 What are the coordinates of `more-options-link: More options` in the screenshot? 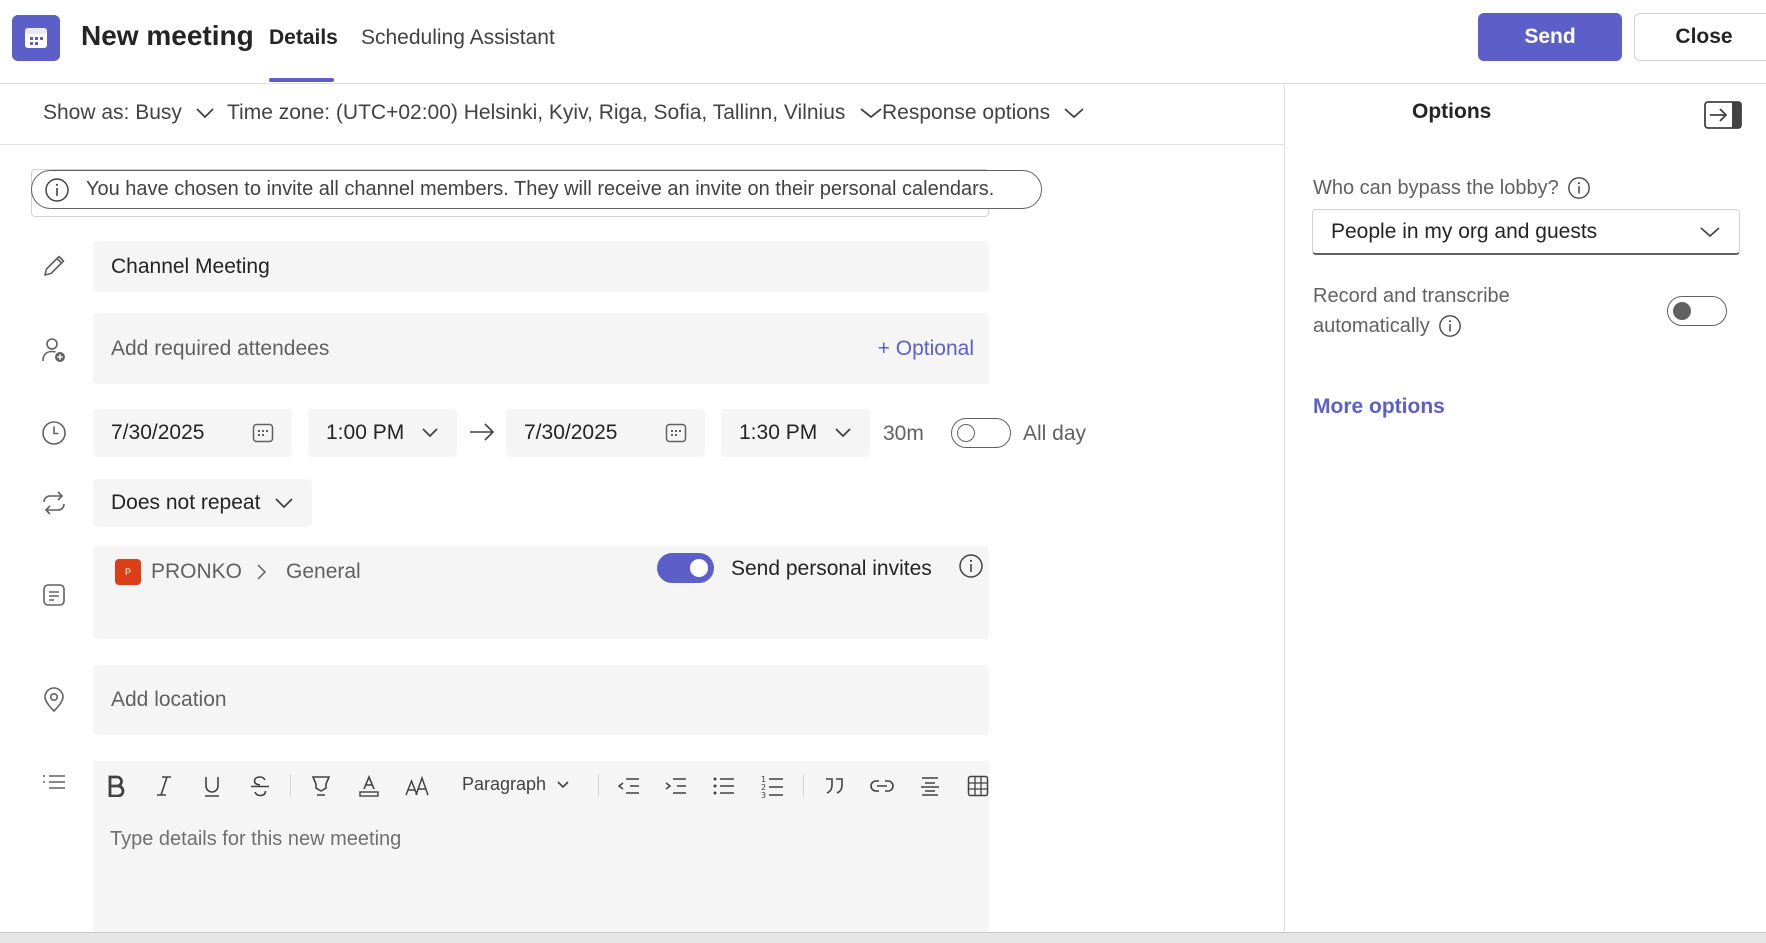 It's located at (1379, 407).